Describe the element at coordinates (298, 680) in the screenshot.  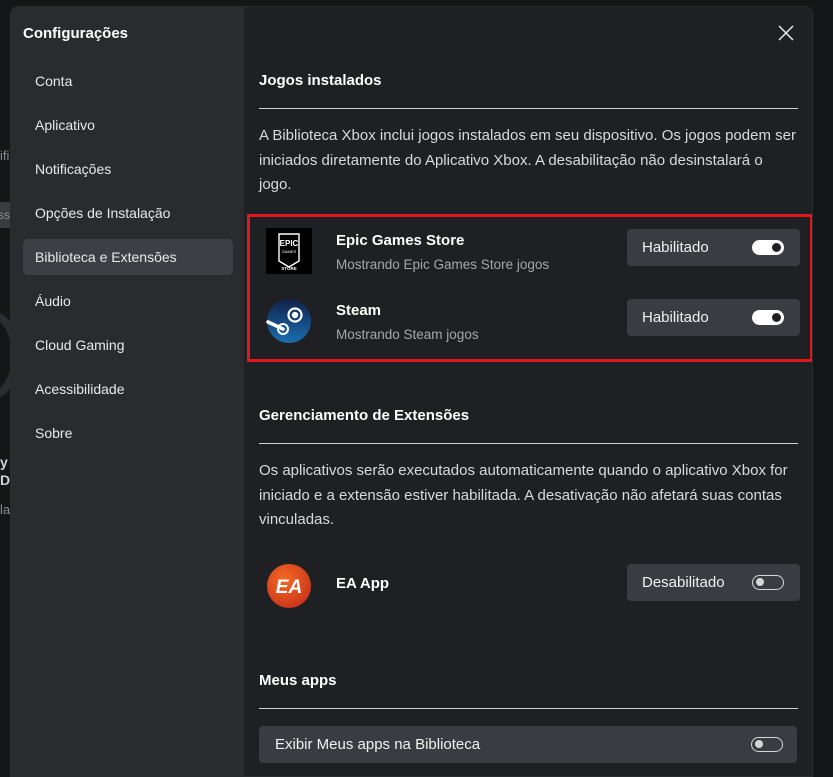
I see `my-apps-title: Meus apps` at that location.